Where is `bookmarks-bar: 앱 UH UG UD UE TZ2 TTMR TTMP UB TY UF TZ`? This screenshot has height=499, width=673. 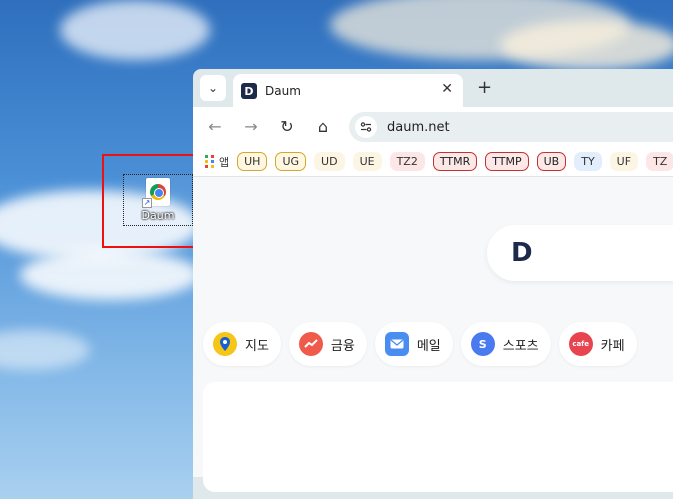
bookmarks-bar: 앱 UH UG UD UE TZ2 TTMR TTMP UB TY UF TZ is located at coordinates (433, 162).